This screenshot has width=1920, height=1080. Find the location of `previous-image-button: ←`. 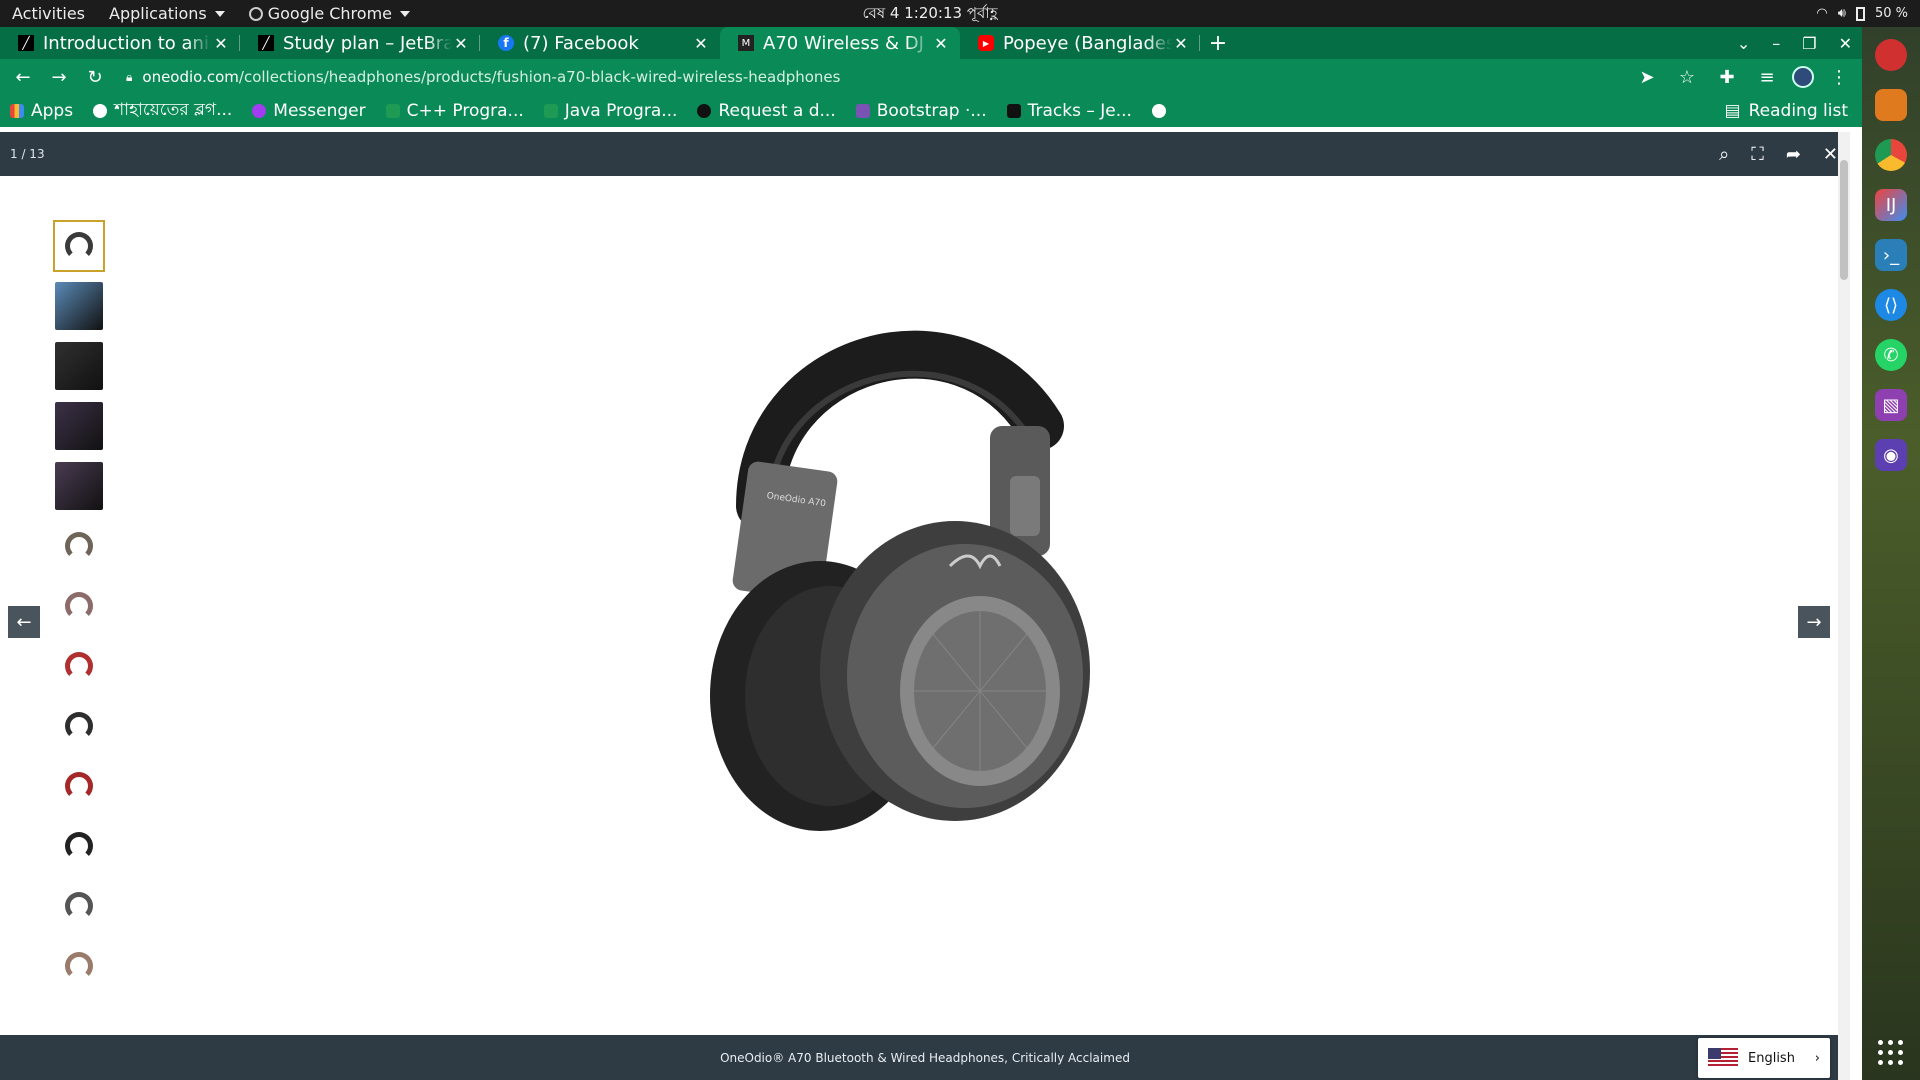

previous-image-button: ← is located at coordinates (24, 622).